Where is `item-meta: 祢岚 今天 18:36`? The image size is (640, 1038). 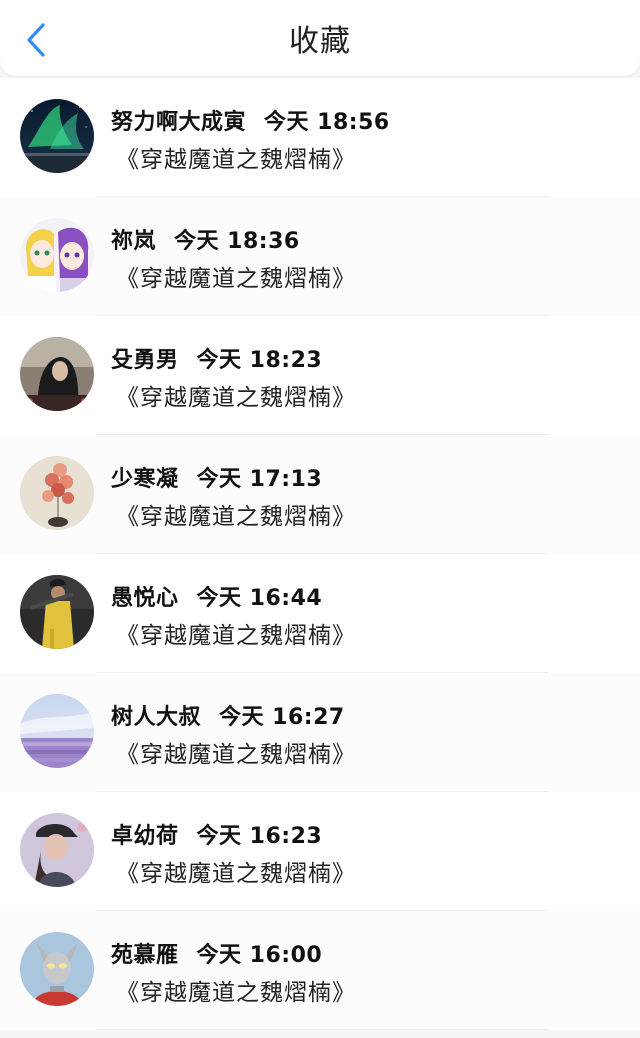
item-meta: 祢岚 今天 18:36 is located at coordinates (205, 239).